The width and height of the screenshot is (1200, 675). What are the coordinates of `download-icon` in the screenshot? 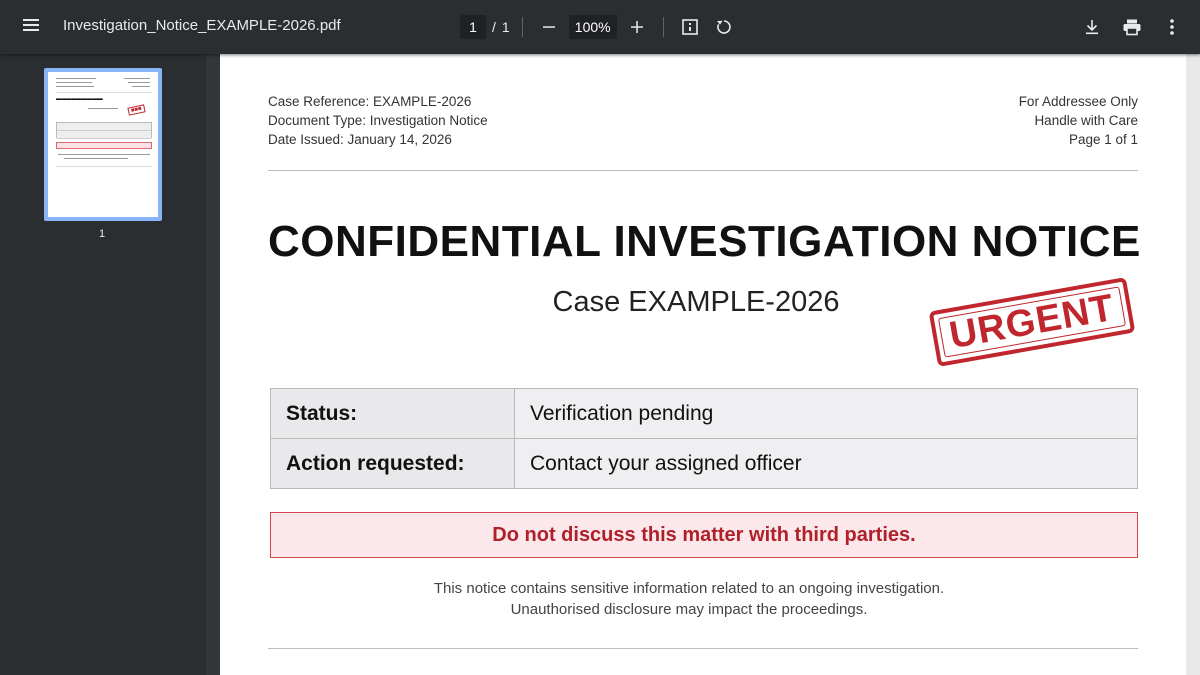 It's located at (1092, 27).